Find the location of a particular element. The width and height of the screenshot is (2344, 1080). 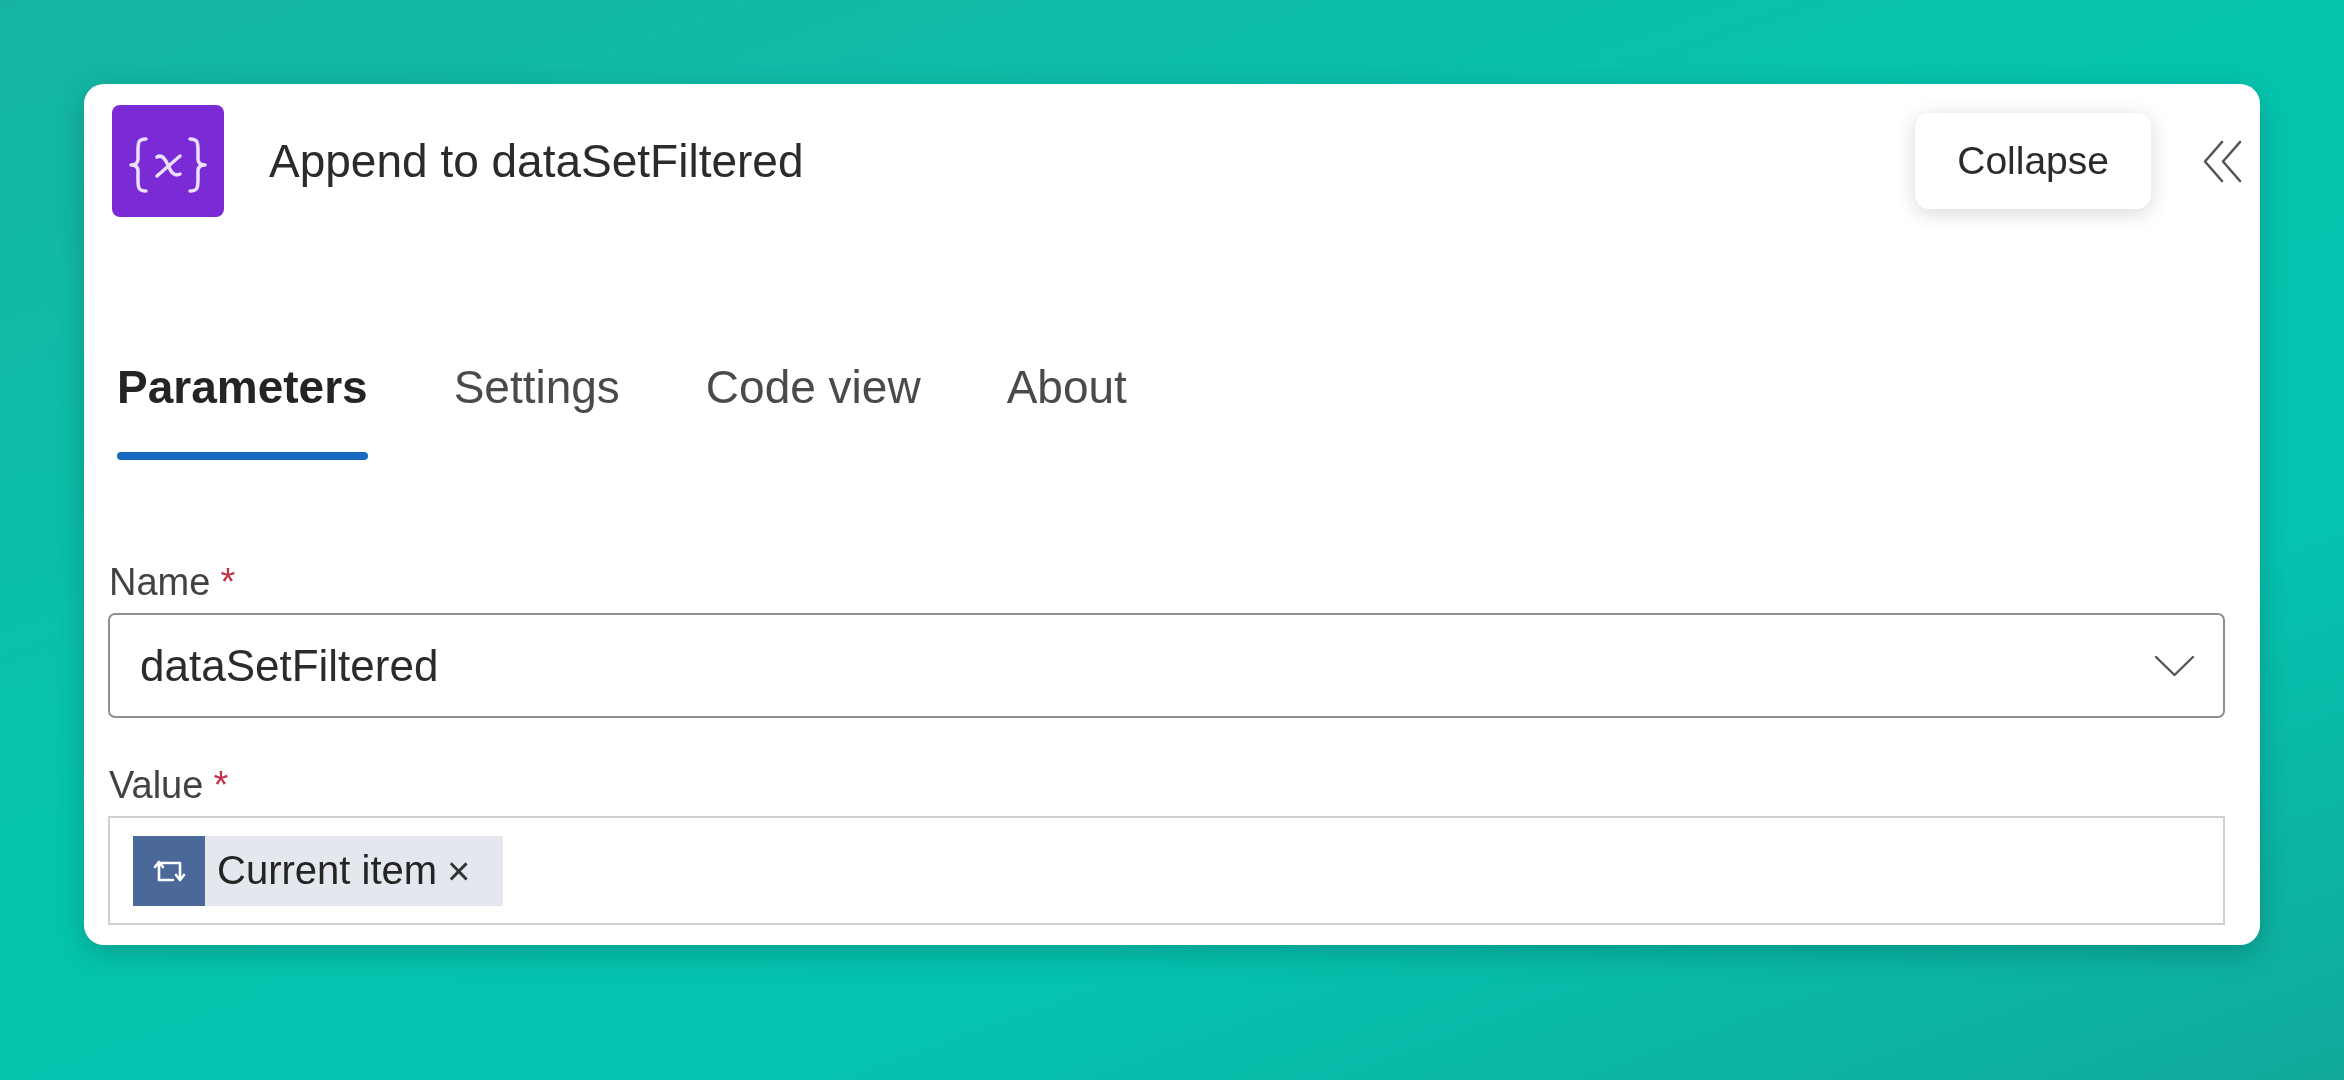

tab: Parameters is located at coordinates (242, 410).